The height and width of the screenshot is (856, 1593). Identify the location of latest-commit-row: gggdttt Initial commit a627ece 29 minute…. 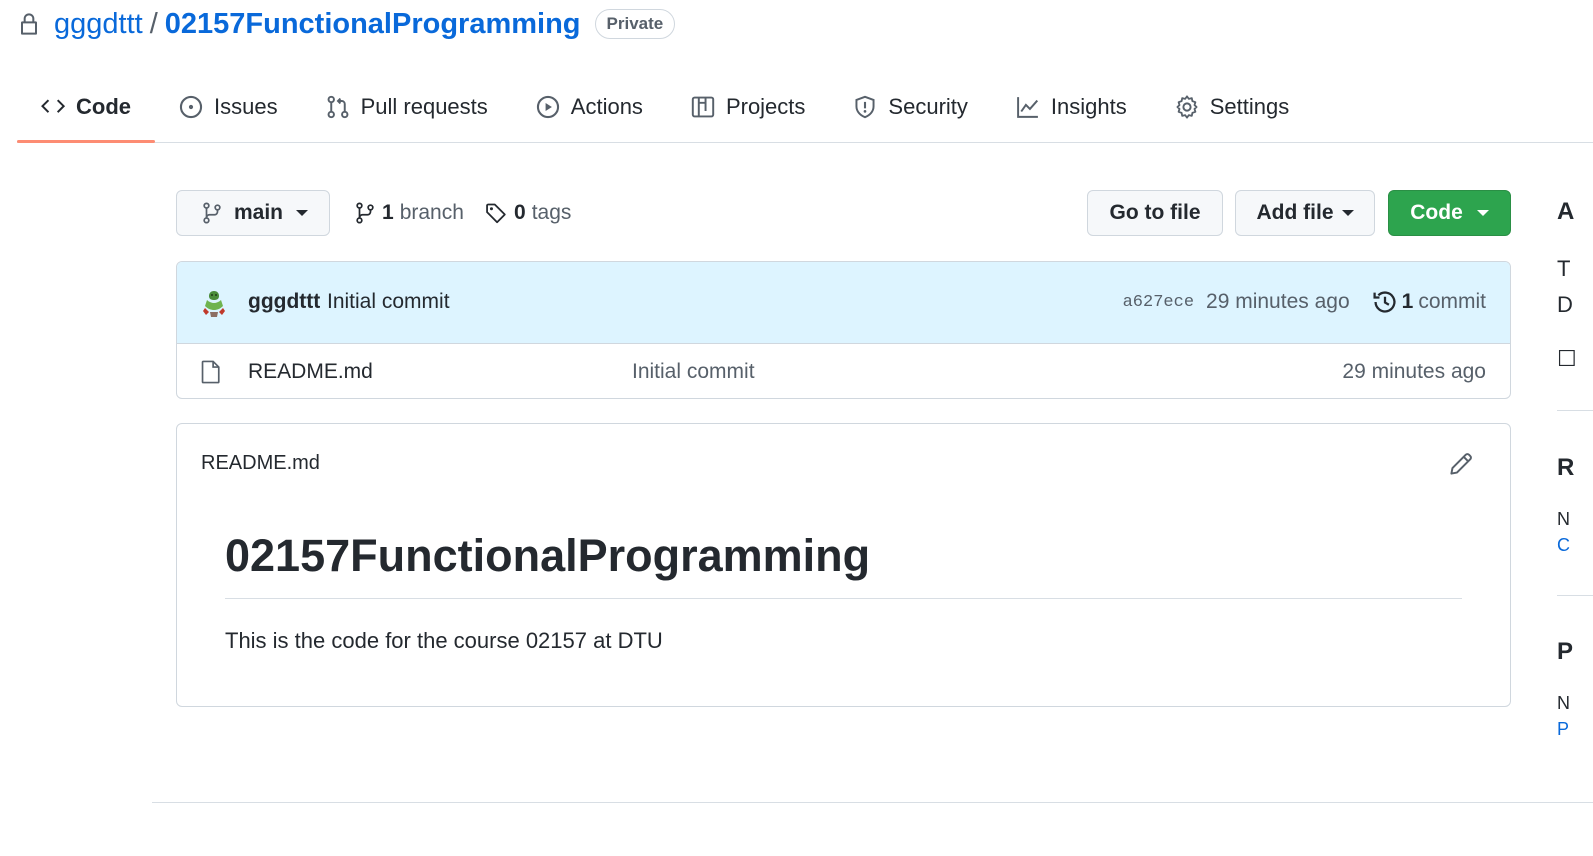
(843, 303).